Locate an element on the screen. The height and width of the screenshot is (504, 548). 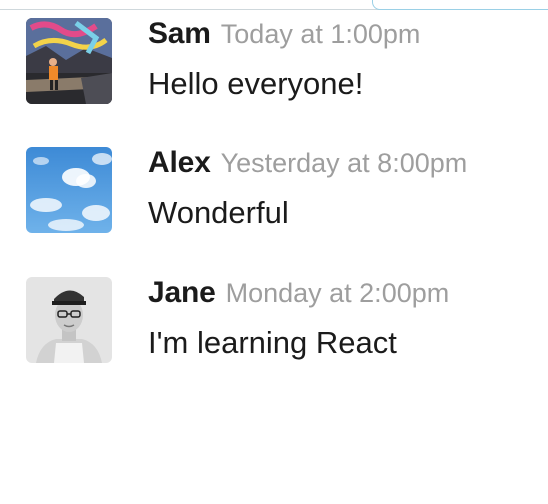
avatar-sky-image is located at coordinates (69, 190).